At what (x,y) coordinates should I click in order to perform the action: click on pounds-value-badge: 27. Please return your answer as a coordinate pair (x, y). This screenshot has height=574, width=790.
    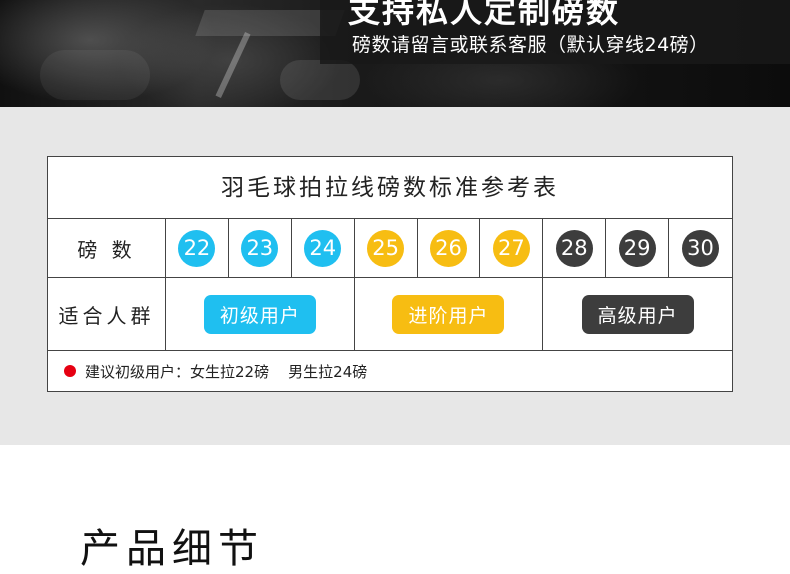
    Looking at the image, I should click on (511, 248).